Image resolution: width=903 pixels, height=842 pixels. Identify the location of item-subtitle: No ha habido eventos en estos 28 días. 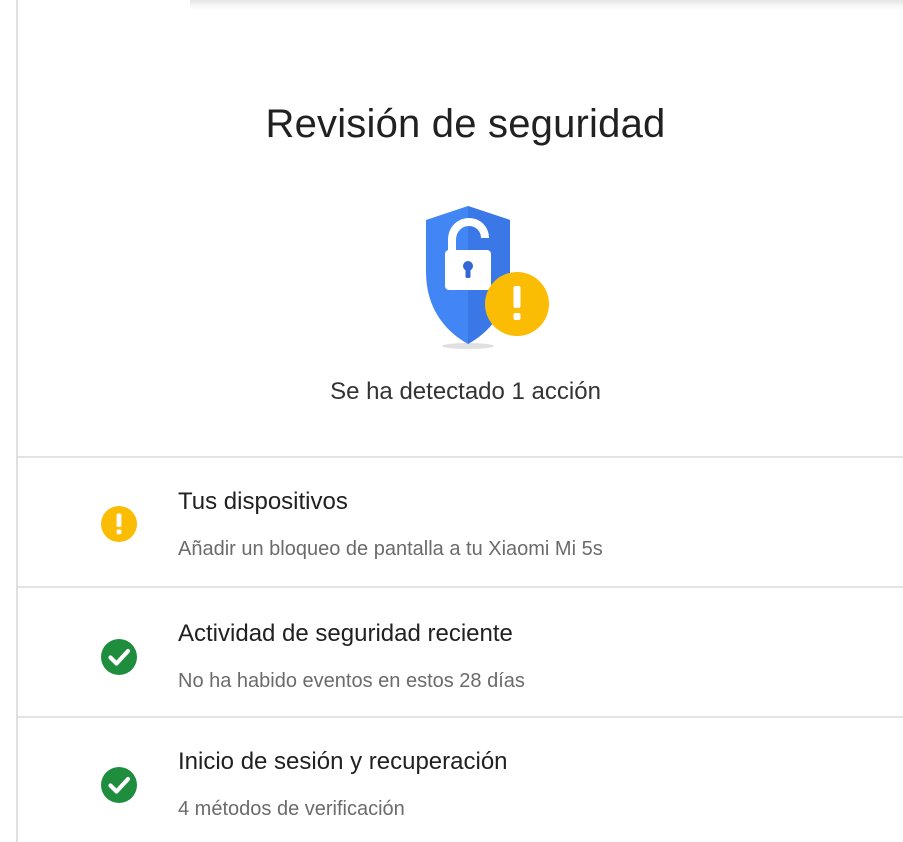
(351, 681).